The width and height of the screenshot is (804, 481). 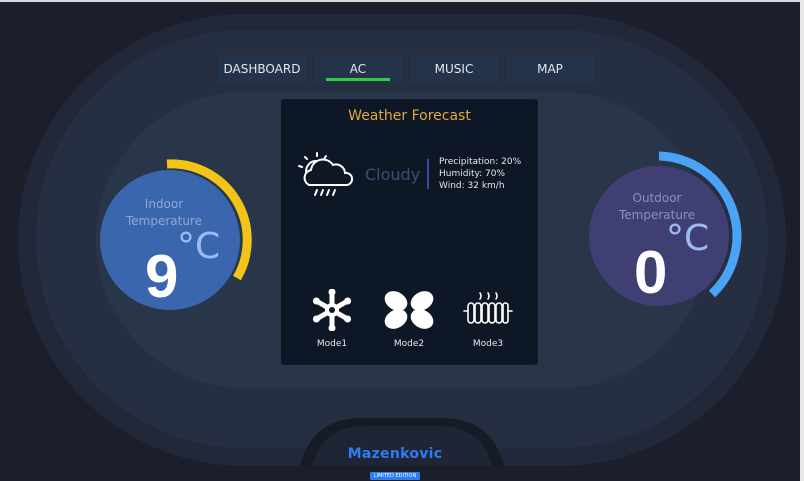 I want to click on mode3-label: Mode3, so click(x=488, y=344).